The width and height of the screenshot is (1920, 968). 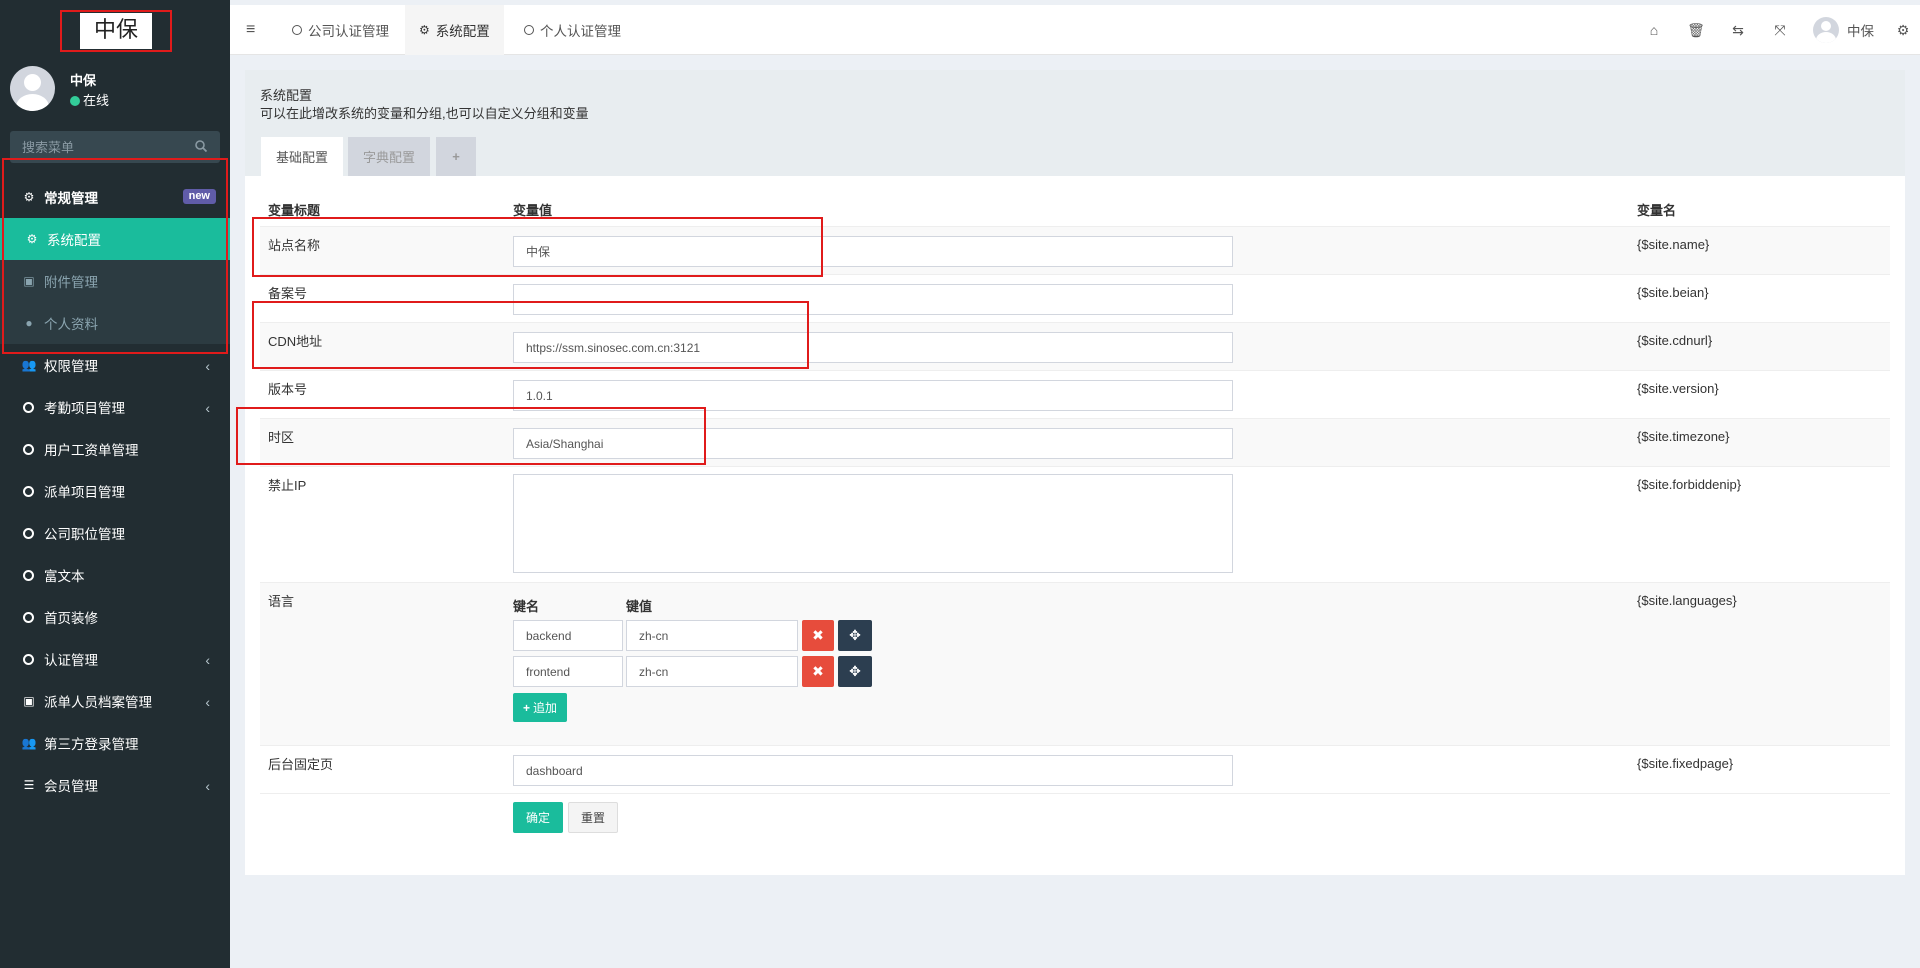 What do you see at coordinates (1673, 292) in the screenshot?
I see `var-name: {$site.beian}` at bounding box center [1673, 292].